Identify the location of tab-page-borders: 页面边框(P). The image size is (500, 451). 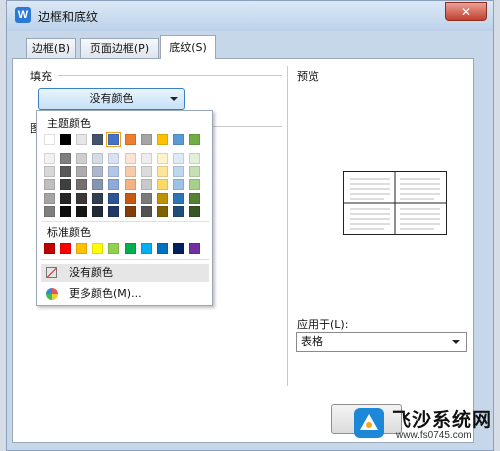
(119, 48).